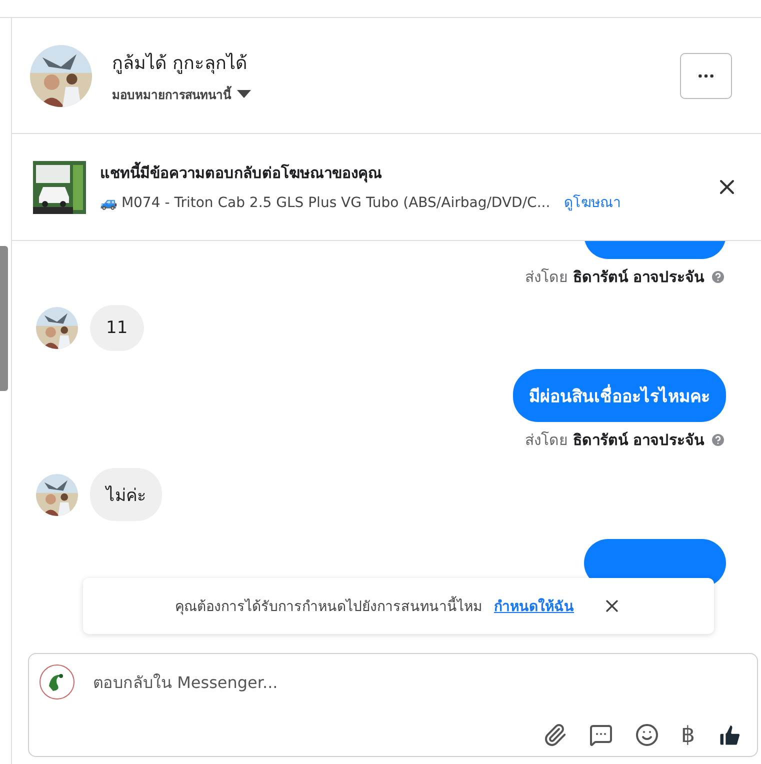 Image resolution: width=761 pixels, height=764 pixels. What do you see at coordinates (619, 395) in the screenshot?
I see `message-bubble: มีผ่อนสินเชื่ออะไรไหมคะ` at bounding box center [619, 395].